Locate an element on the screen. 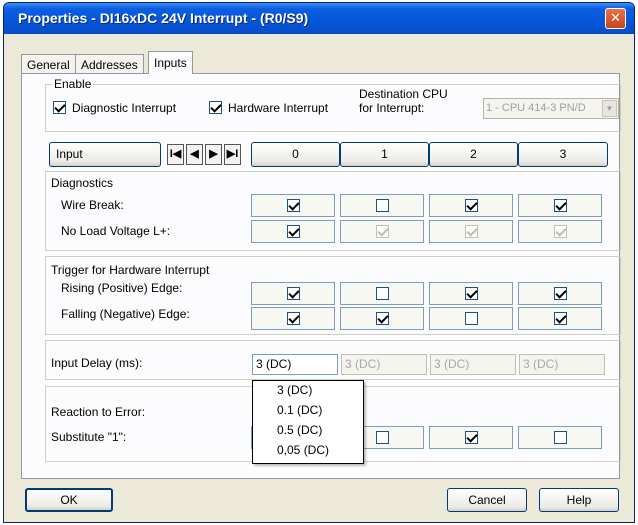 The height and width of the screenshot is (525, 638). cancel-button: Cancel is located at coordinates (487, 500).